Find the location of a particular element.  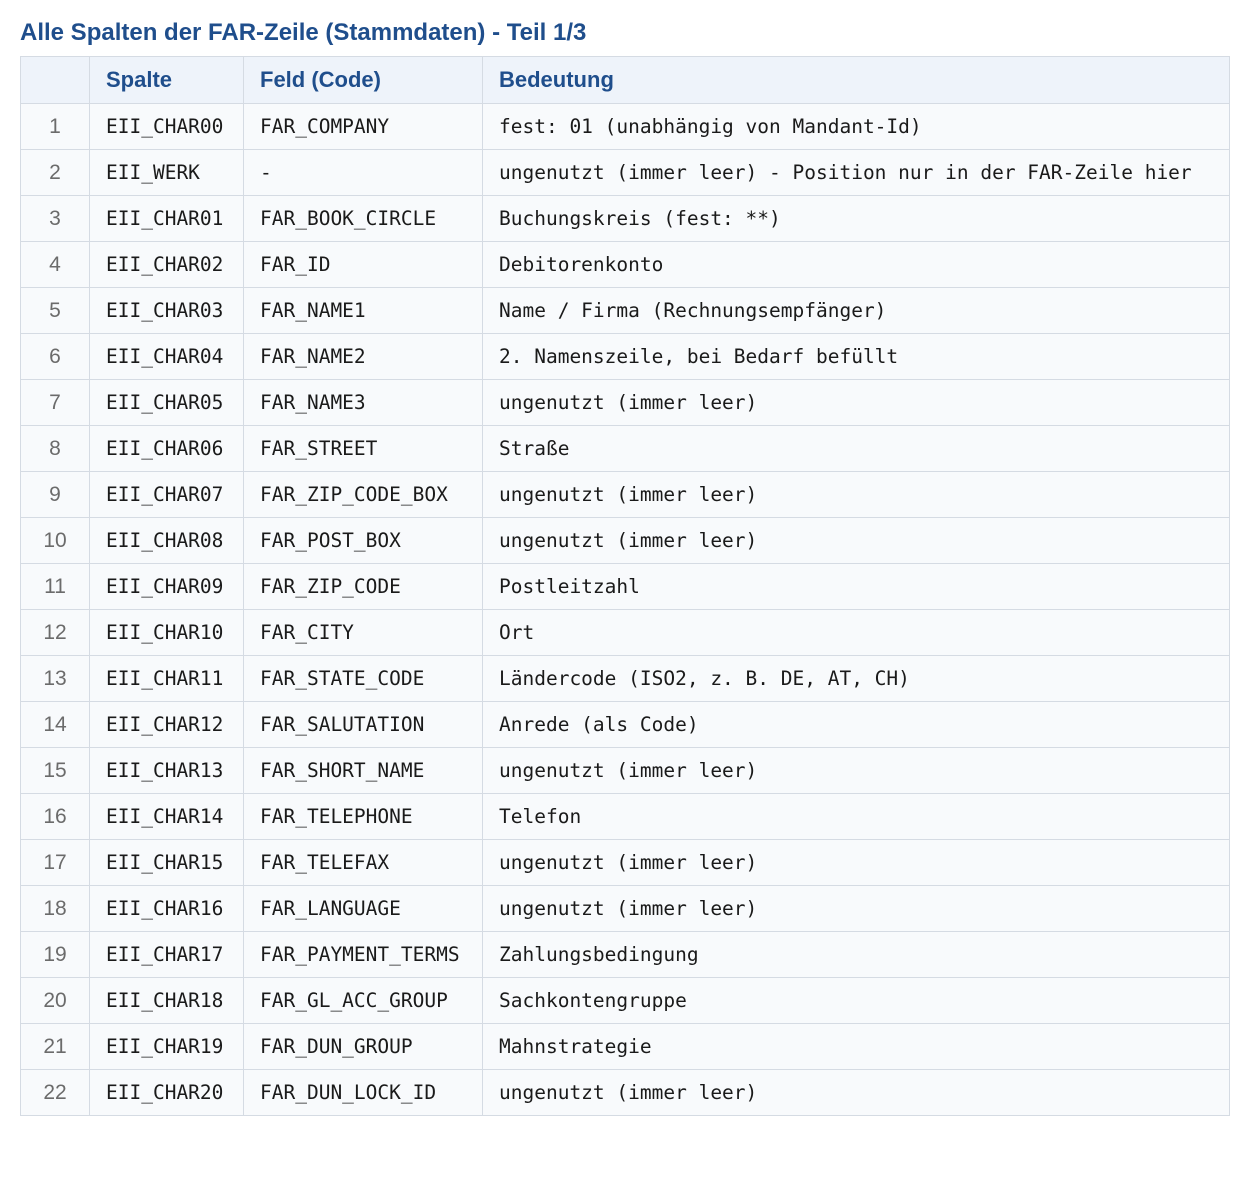

cell-feld: FAR_PAYMENT_TERMS is located at coordinates (363, 954).